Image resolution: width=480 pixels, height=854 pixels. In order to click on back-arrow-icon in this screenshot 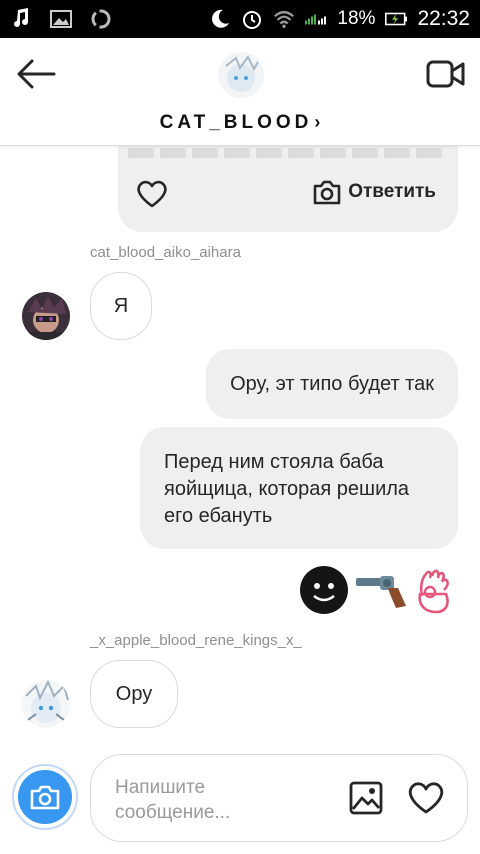, I will do `click(36, 74)`.